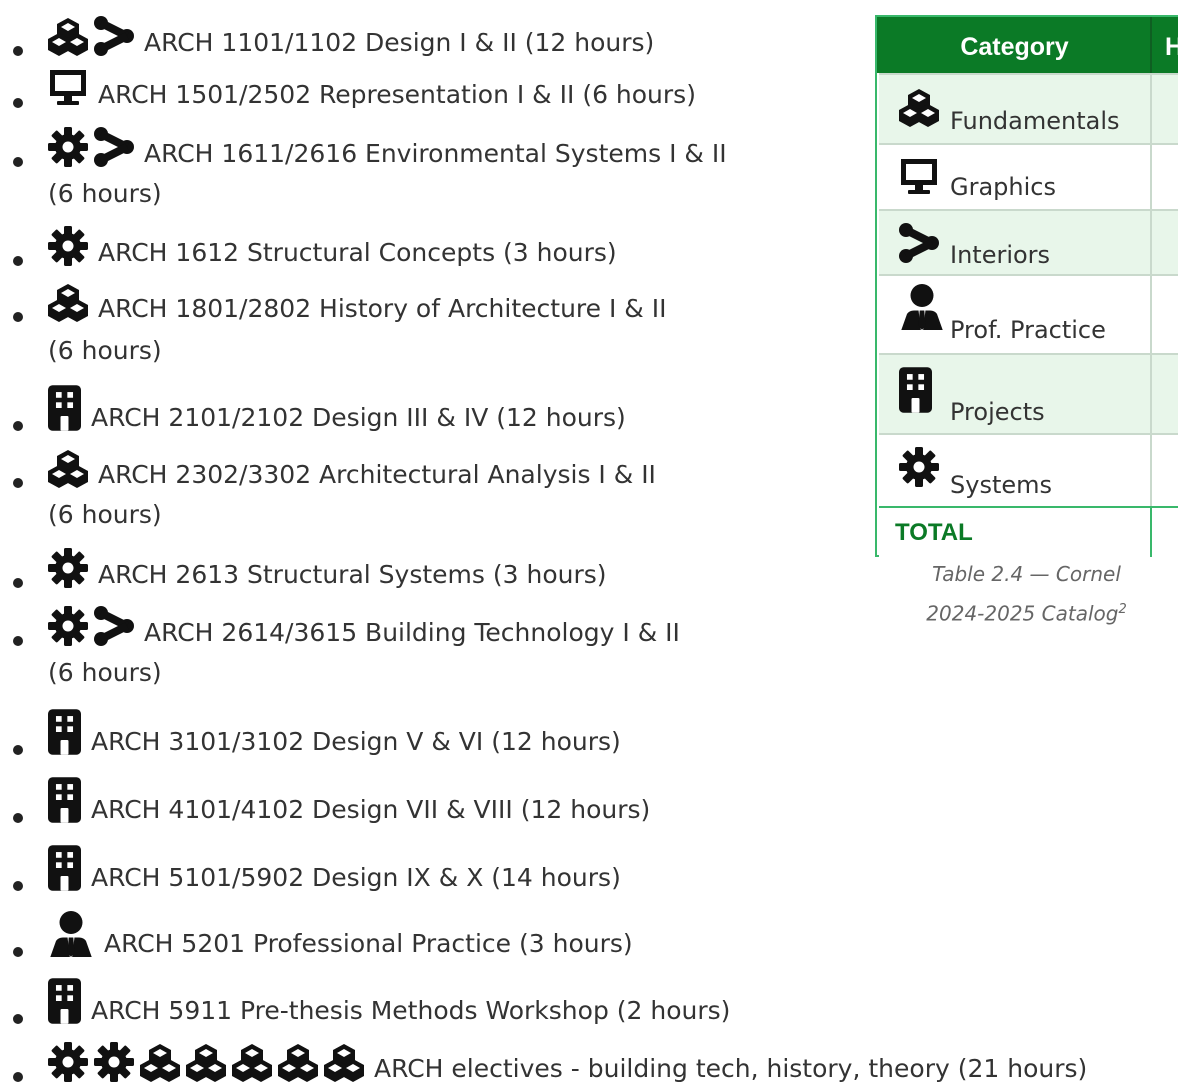 The height and width of the screenshot is (1084, 1178). I want to click on category-label: Fundamentals, so click(1035, 121).